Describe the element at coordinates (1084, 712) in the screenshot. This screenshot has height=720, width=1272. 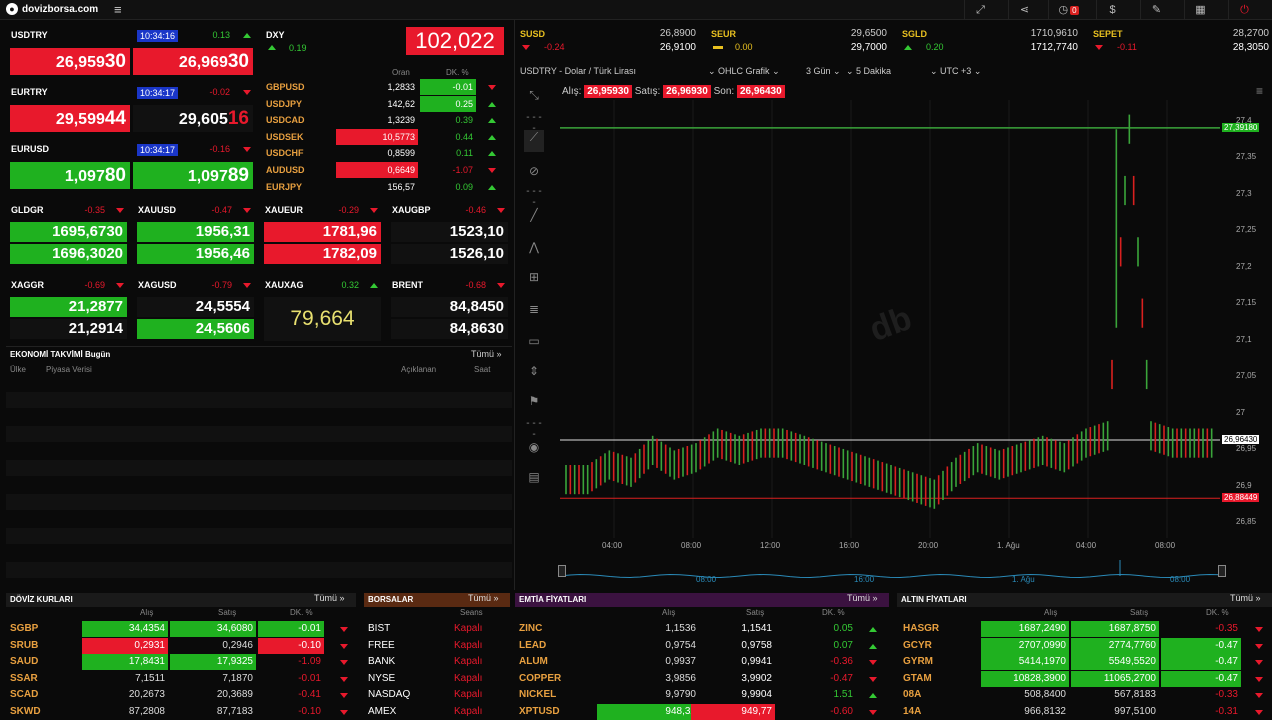
I see `gold-row: 14A 966,8132 997,5100 -0.31` at that location.